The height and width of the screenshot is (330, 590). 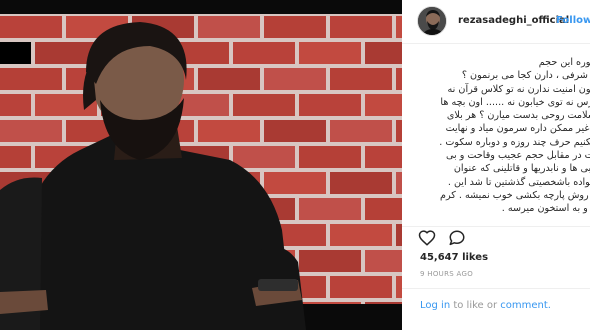 What do you see at coordinates (515, 195) in the screenshot?
I see `caption-line: ی که روش پارچه بکشی خوب نمیشه . کرم` at bounding box center [515, 195].